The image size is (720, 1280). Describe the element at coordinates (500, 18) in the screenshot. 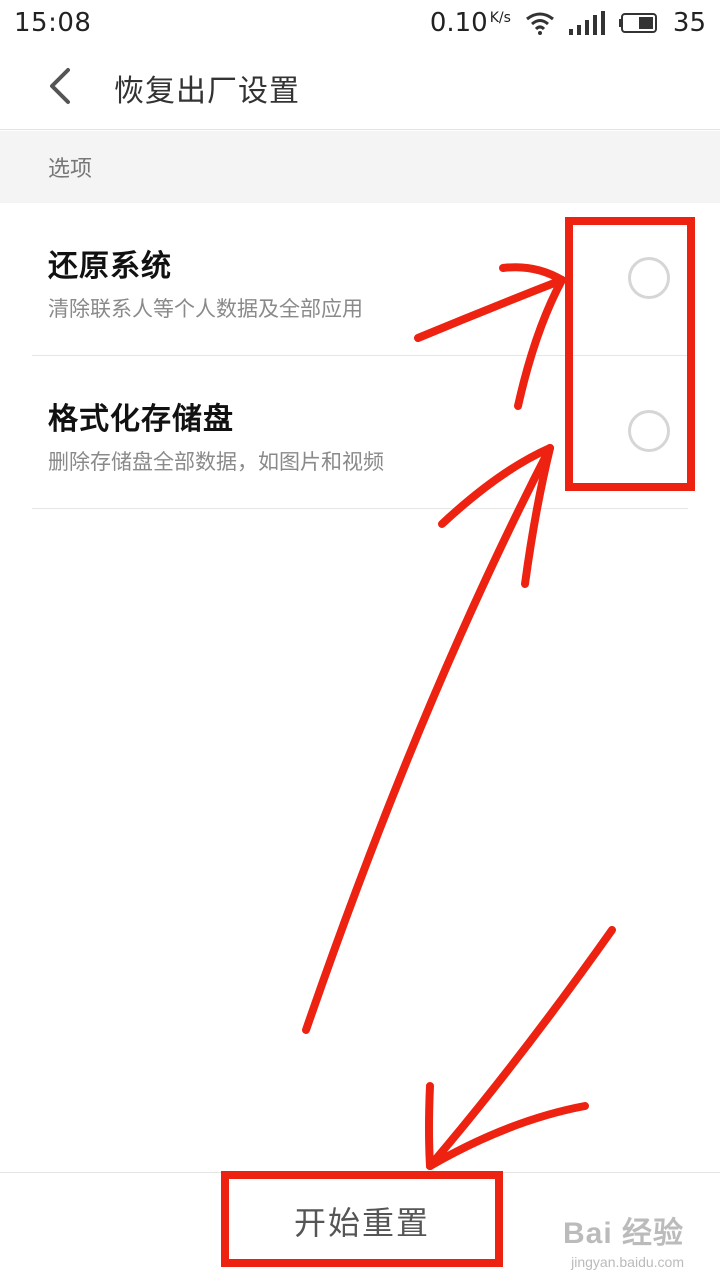

I see `network-speed-unit: K/s` at that location.